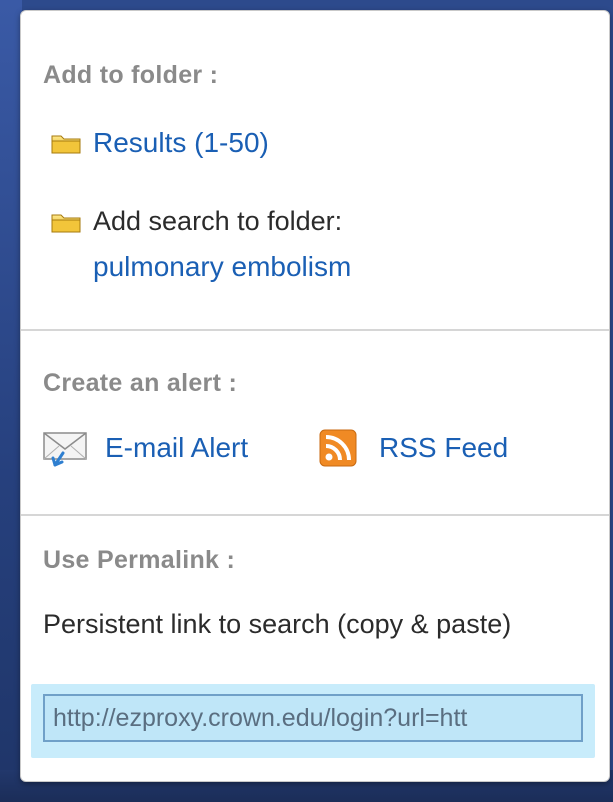 Image resolution: width=613 pixels, height=802 pixels. Describe the element at coordinates (181, 143) in the screenshot. I see `results-link: Results (1-50)` at that location.